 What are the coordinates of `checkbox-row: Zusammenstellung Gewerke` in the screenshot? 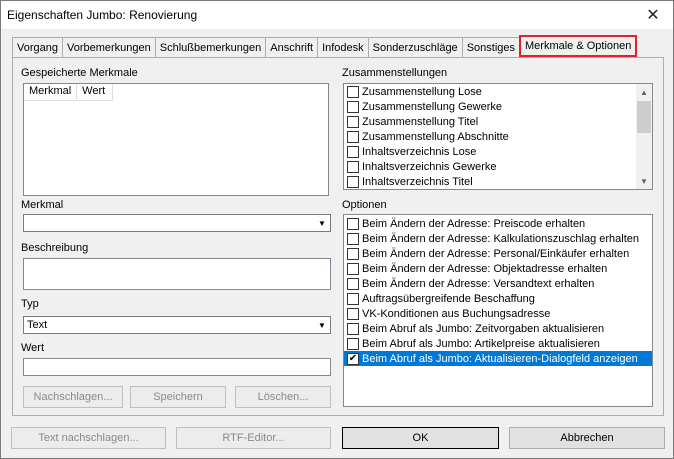 It's located at (490, 106).